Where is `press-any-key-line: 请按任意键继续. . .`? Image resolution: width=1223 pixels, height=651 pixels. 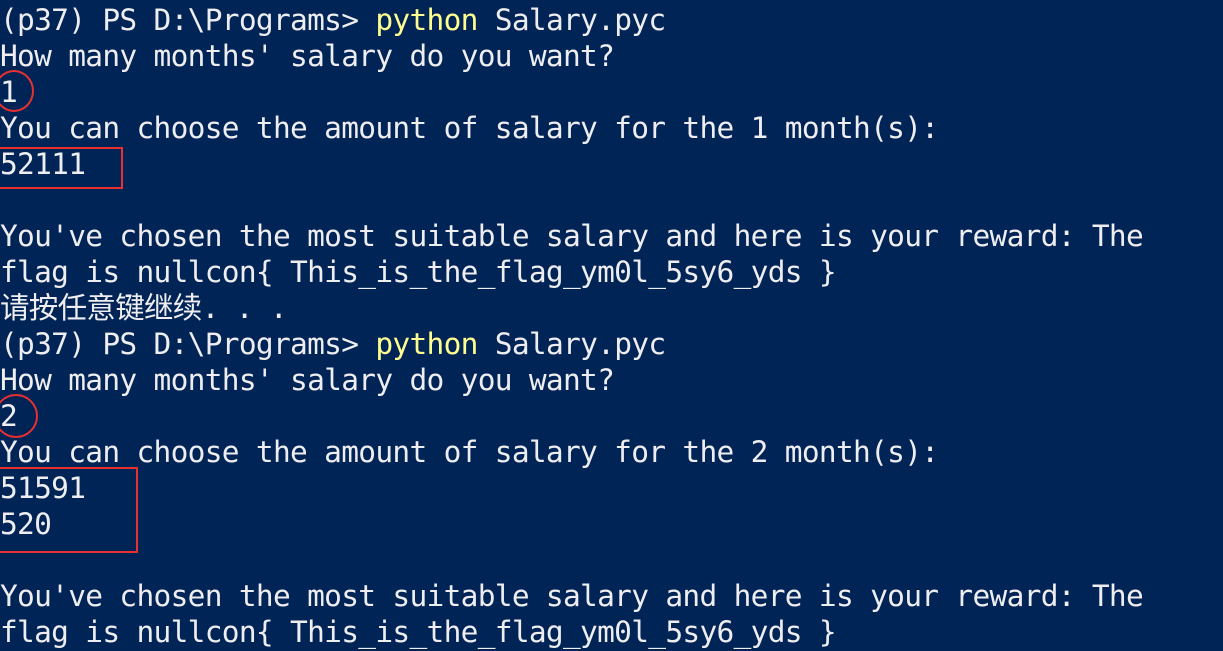 press-any-key-line: 请按任意键继续. . . is located at coordinates (144, 308).